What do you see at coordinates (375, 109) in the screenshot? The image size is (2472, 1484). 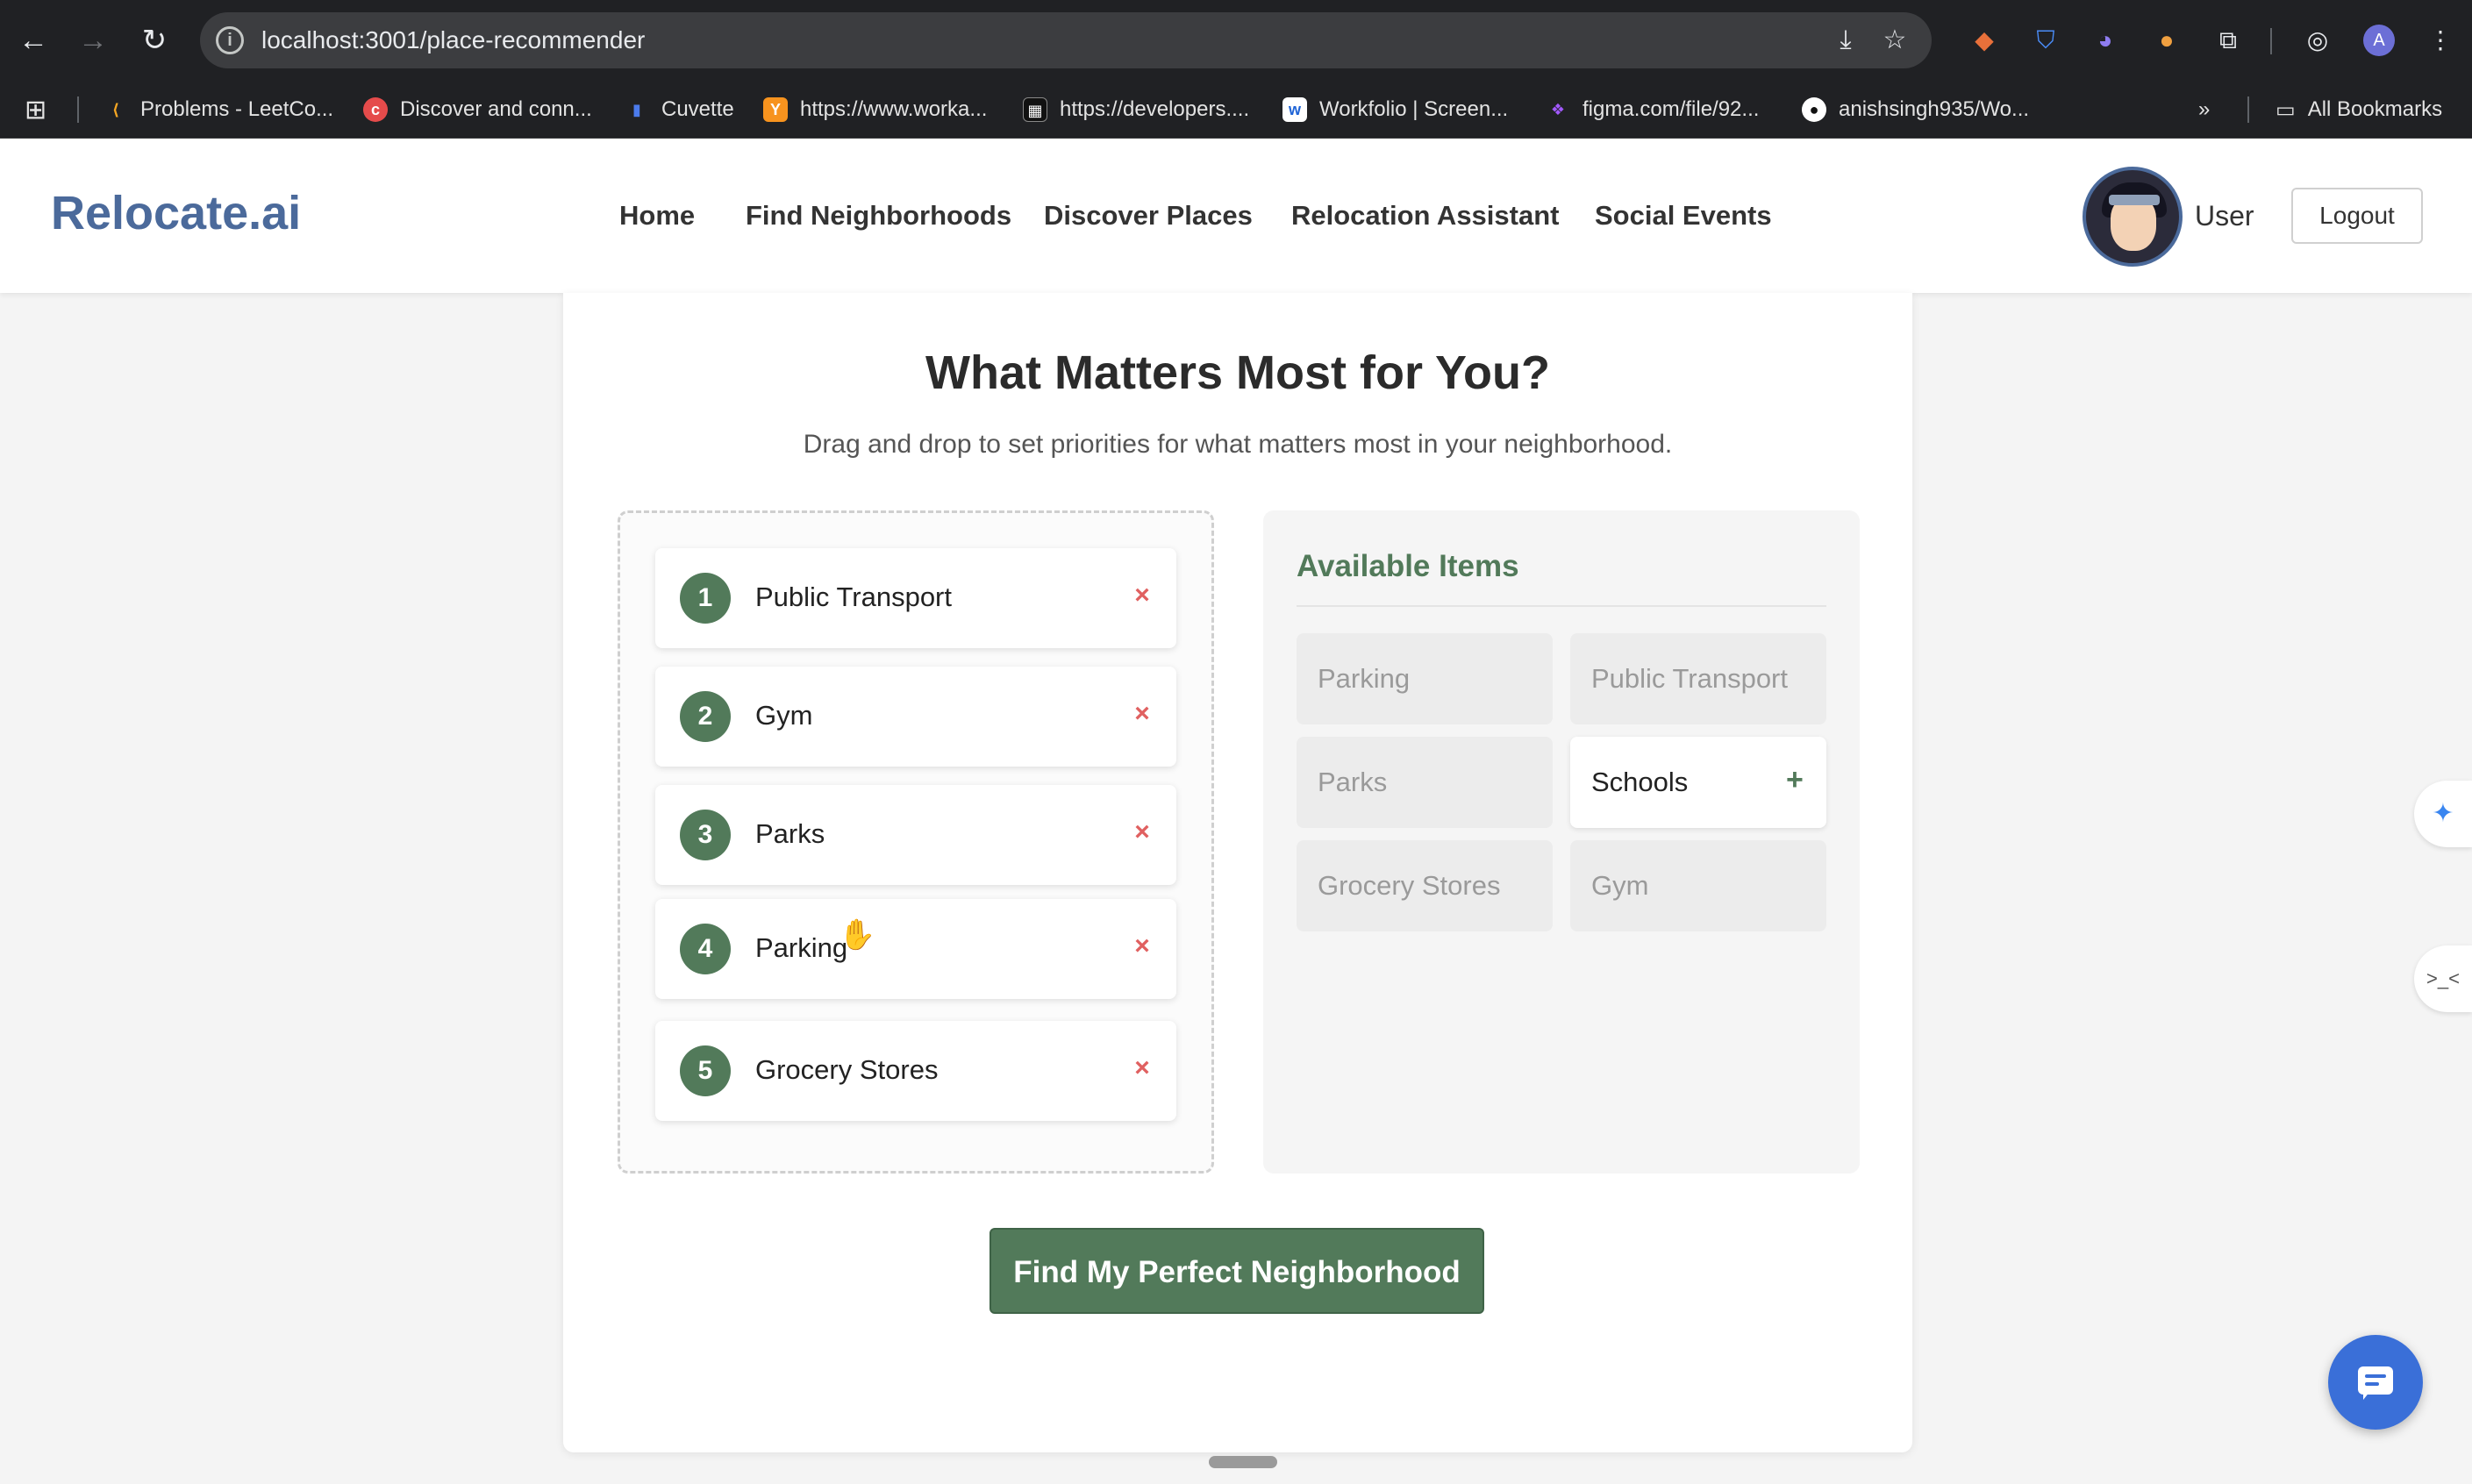 I see `discover-icon: c` at bounding box center [375, 109].